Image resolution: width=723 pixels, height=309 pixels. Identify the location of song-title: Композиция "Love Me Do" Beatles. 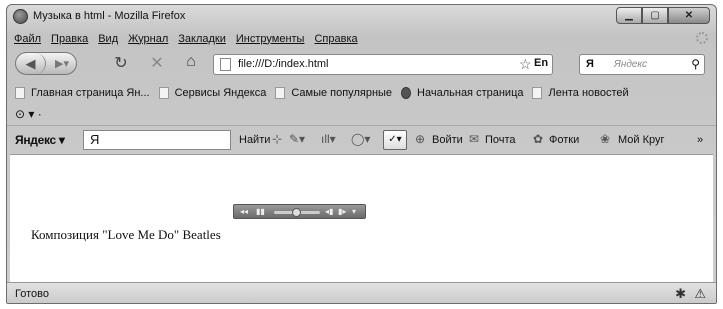
(126, 234).